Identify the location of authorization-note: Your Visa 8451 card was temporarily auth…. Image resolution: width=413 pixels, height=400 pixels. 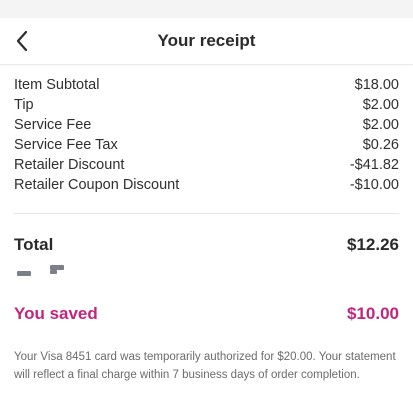
(205, 366).